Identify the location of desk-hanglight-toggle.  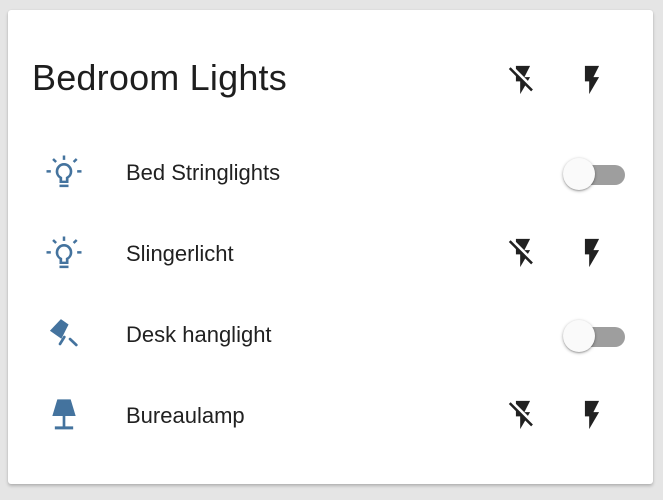
(596, 336).